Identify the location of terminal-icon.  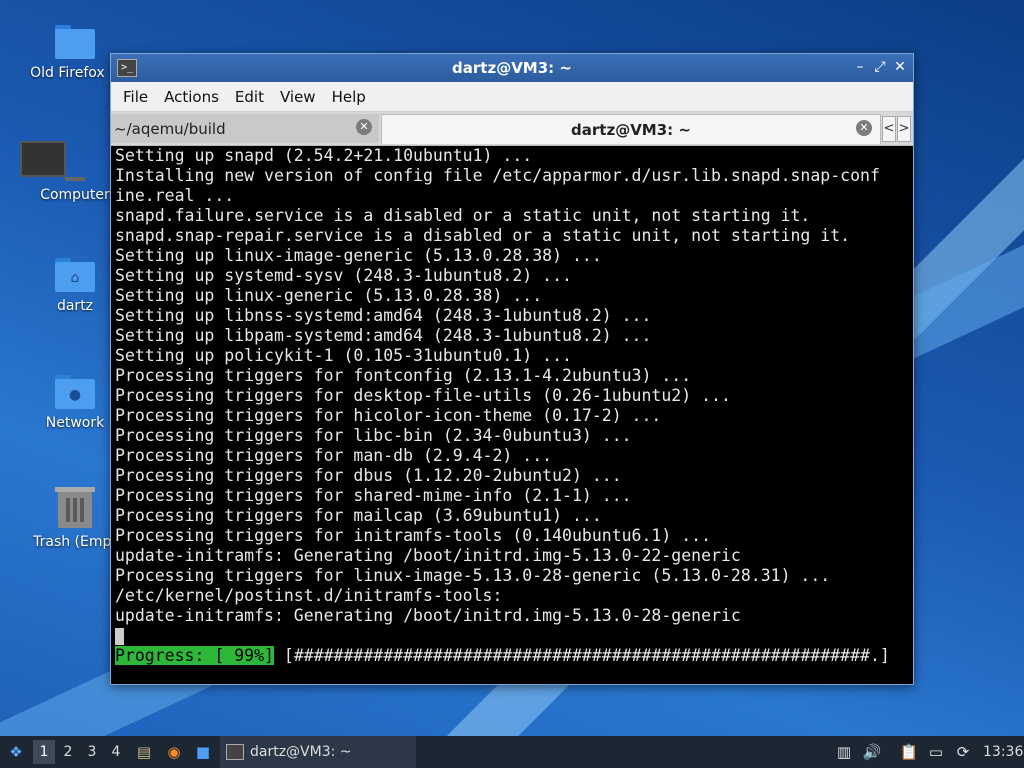
(235, 752).